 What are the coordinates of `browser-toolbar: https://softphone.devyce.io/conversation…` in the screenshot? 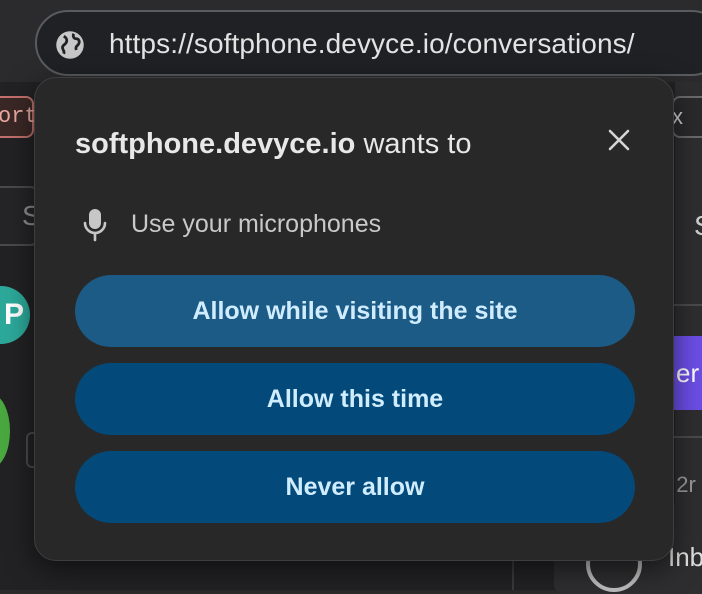 It's located at (351, 41).